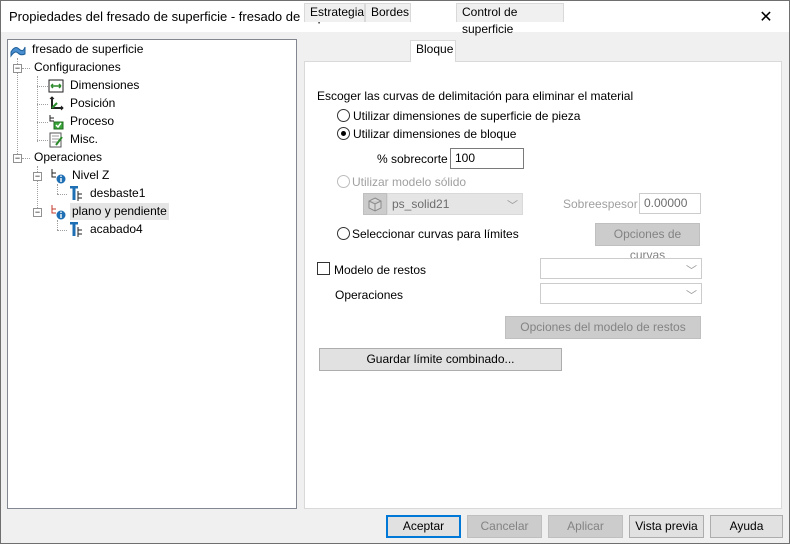 Image resolution: width=790 pixels, height=544 pixels. I want to click on tree-node-desbaste: desbaste1, so click(107, 193).